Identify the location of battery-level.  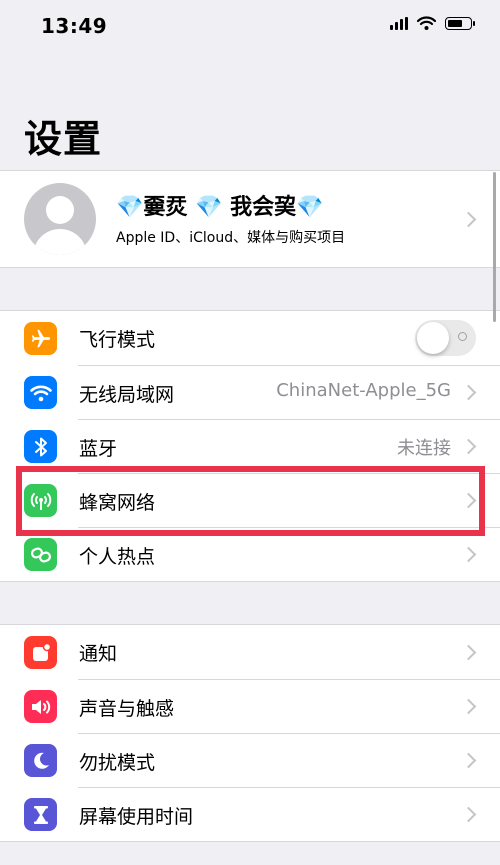
(455, 23).